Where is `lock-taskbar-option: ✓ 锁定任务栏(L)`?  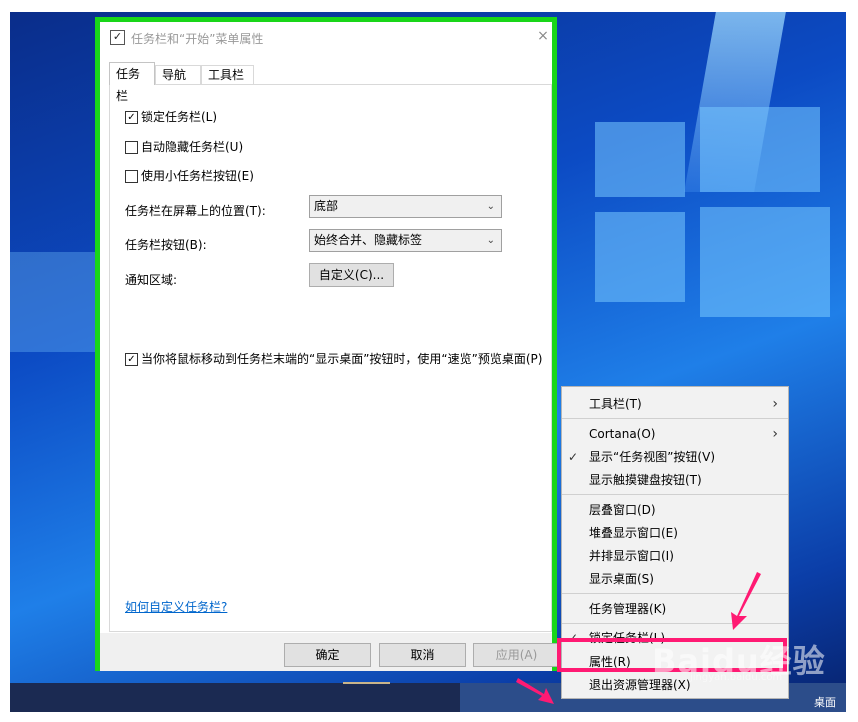 lock-taskbar-option: ✓ 锁定任务栏(L) is located at coordinates (171, 117).